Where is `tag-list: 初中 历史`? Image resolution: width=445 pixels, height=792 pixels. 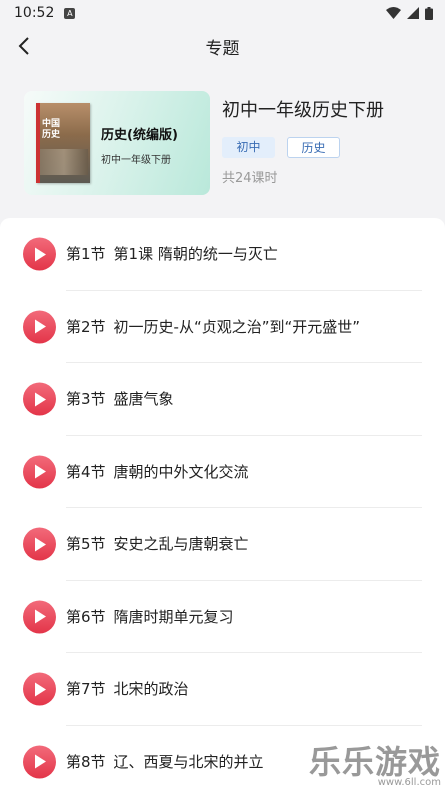
tag-list: 初中 历史 is located at coordinates (327, 147).